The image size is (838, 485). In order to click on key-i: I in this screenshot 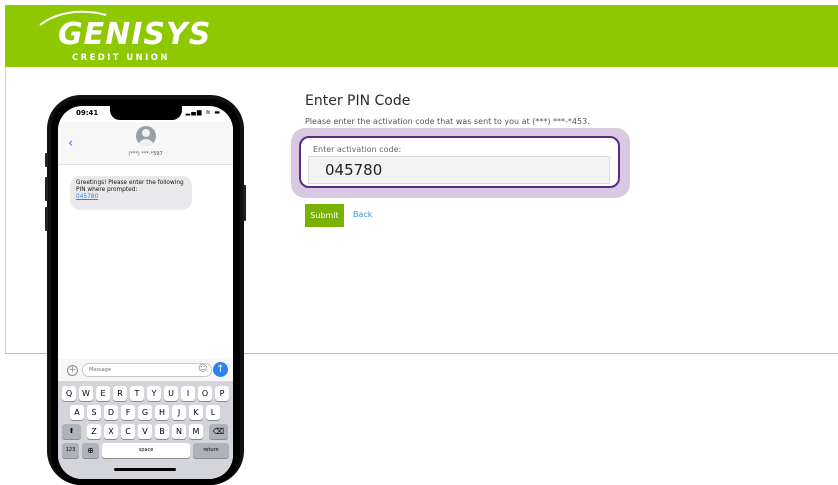, I will do `click(188, 393)`.